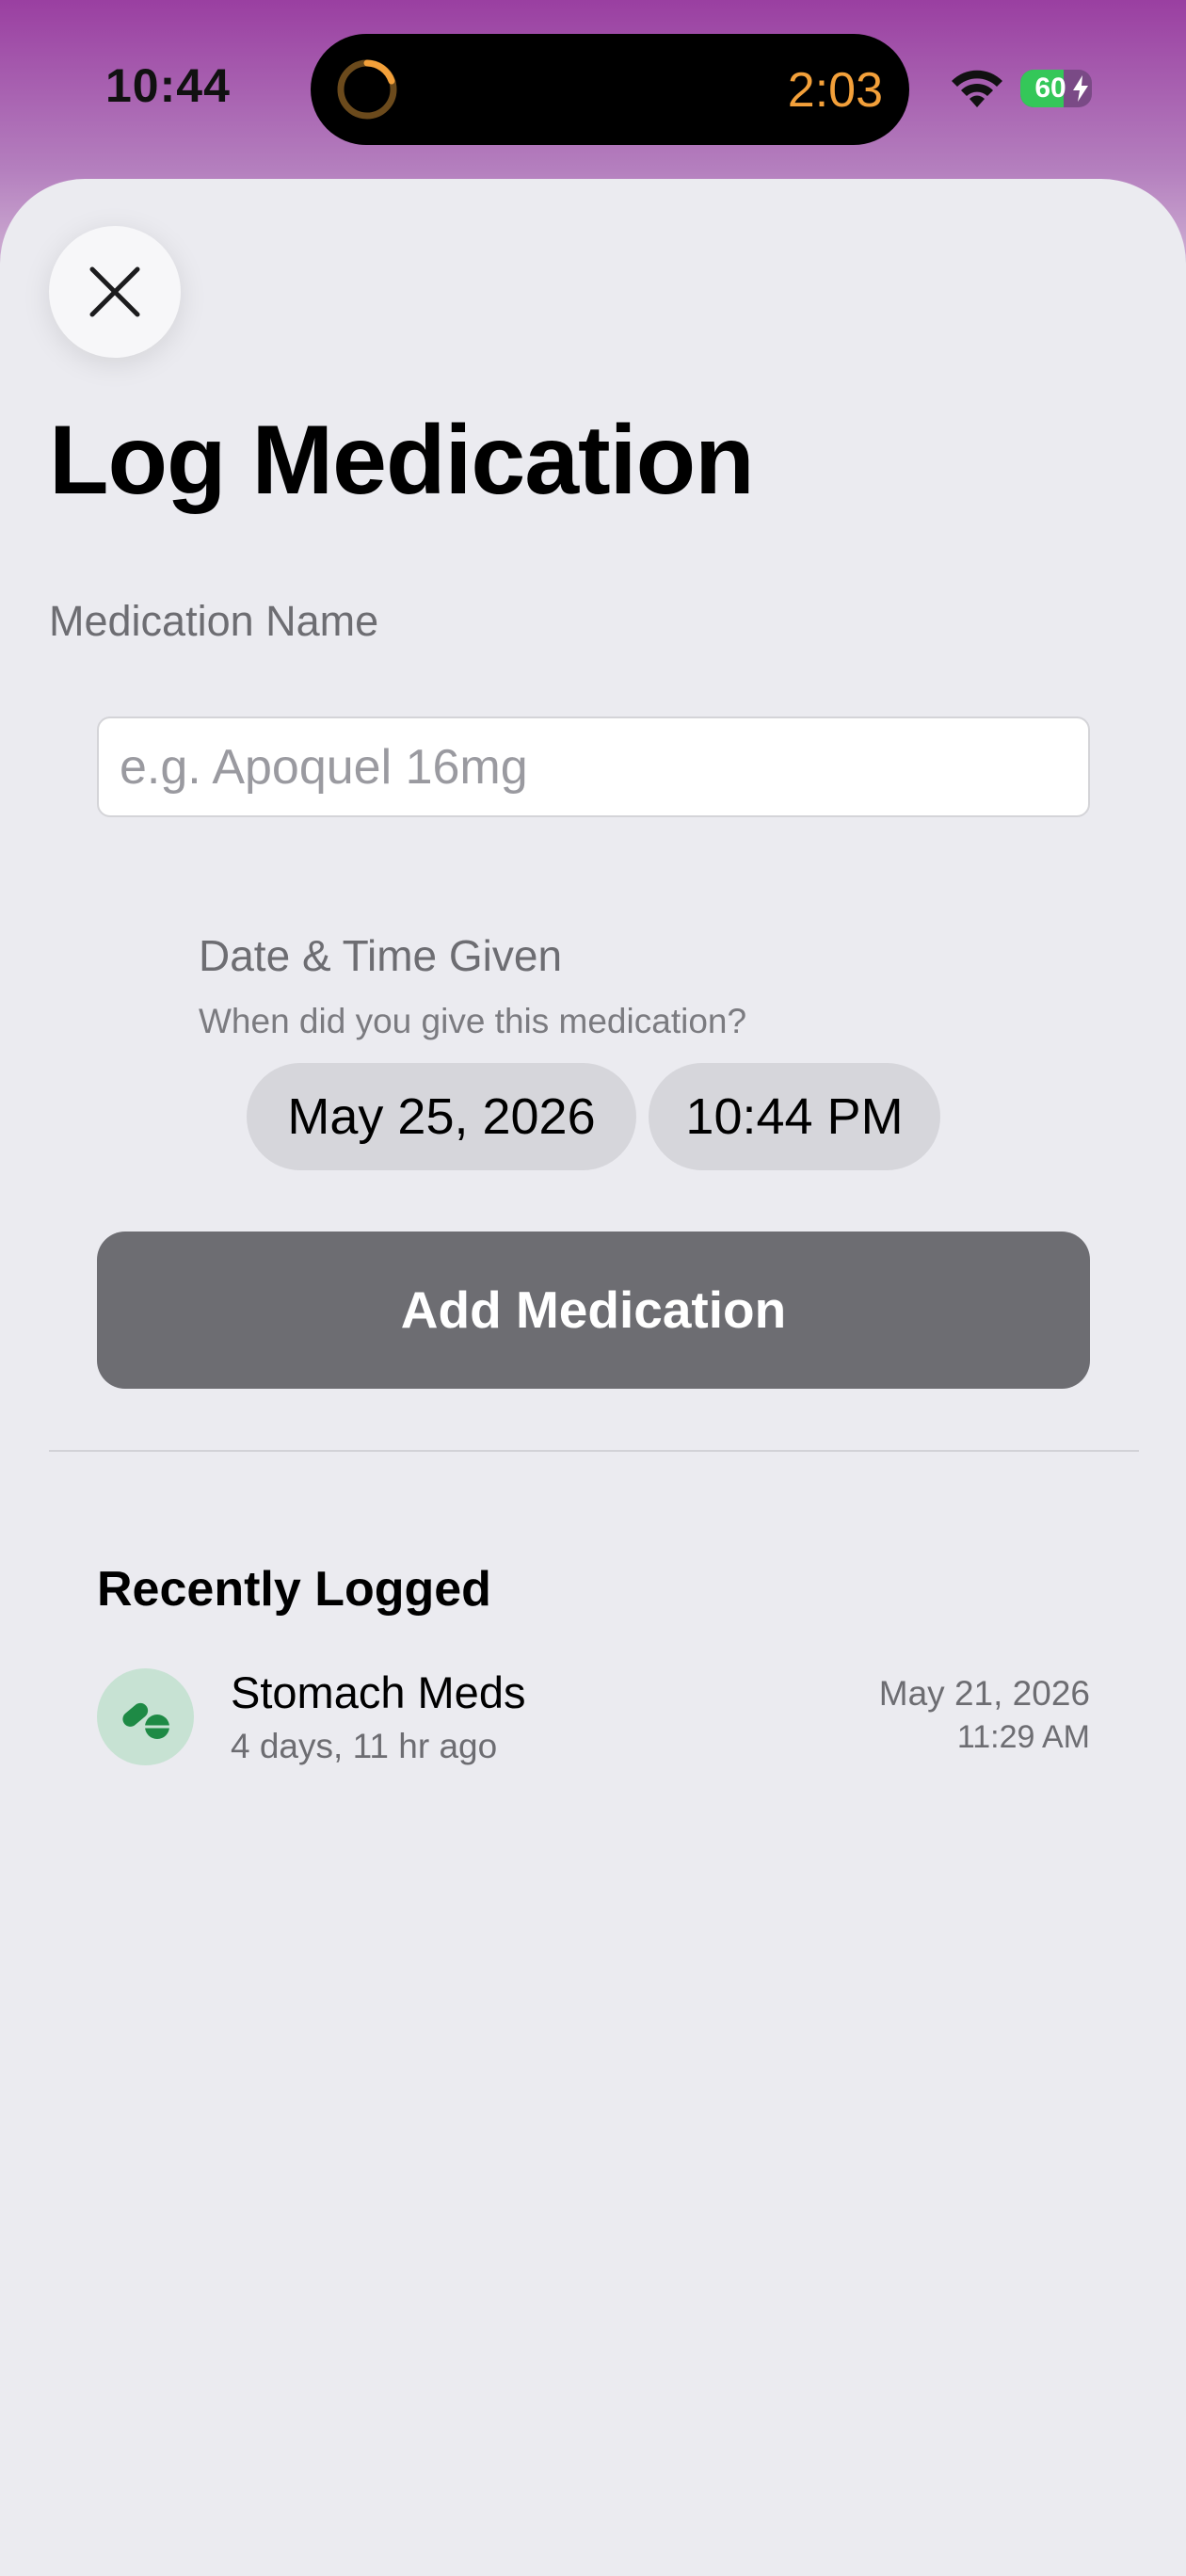 This screenshot has width=1186, height=2576. What do you see at coordinates (835, 90) in the screenshot?
I see `timer-countdown: 2:03` at bounding box center [835, 90].